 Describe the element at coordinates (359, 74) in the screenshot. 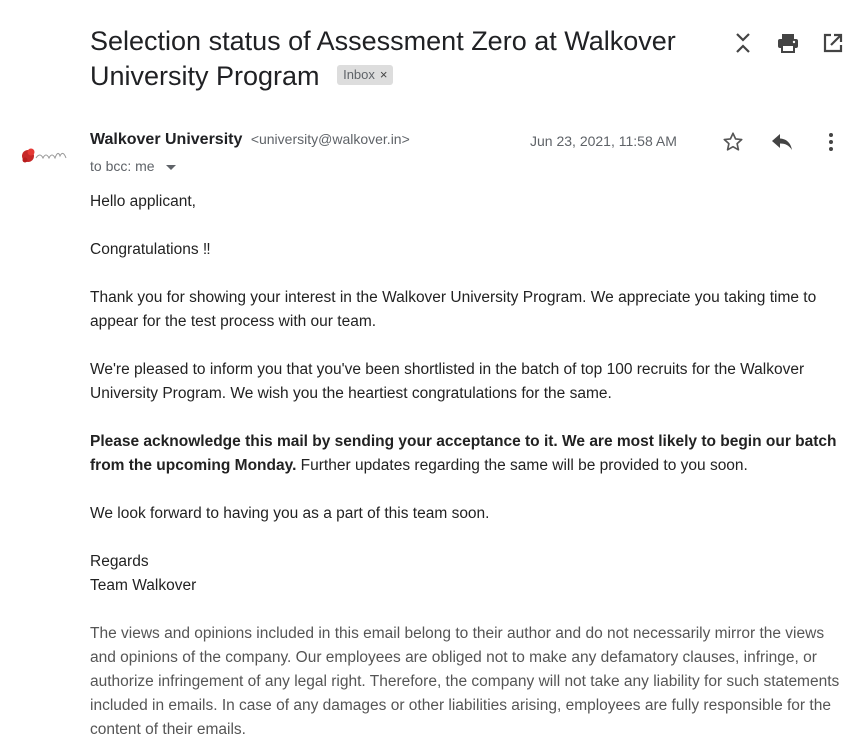

I see `inbox-label-text: Inbox` at that location.